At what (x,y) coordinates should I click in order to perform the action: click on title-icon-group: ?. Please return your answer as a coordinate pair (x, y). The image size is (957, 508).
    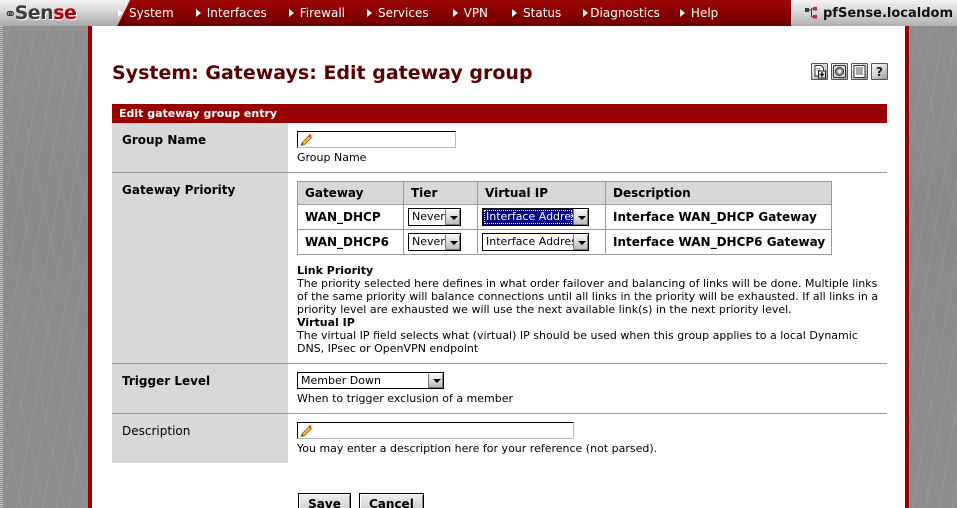
    Looking at the image, I should click on (849, 71).